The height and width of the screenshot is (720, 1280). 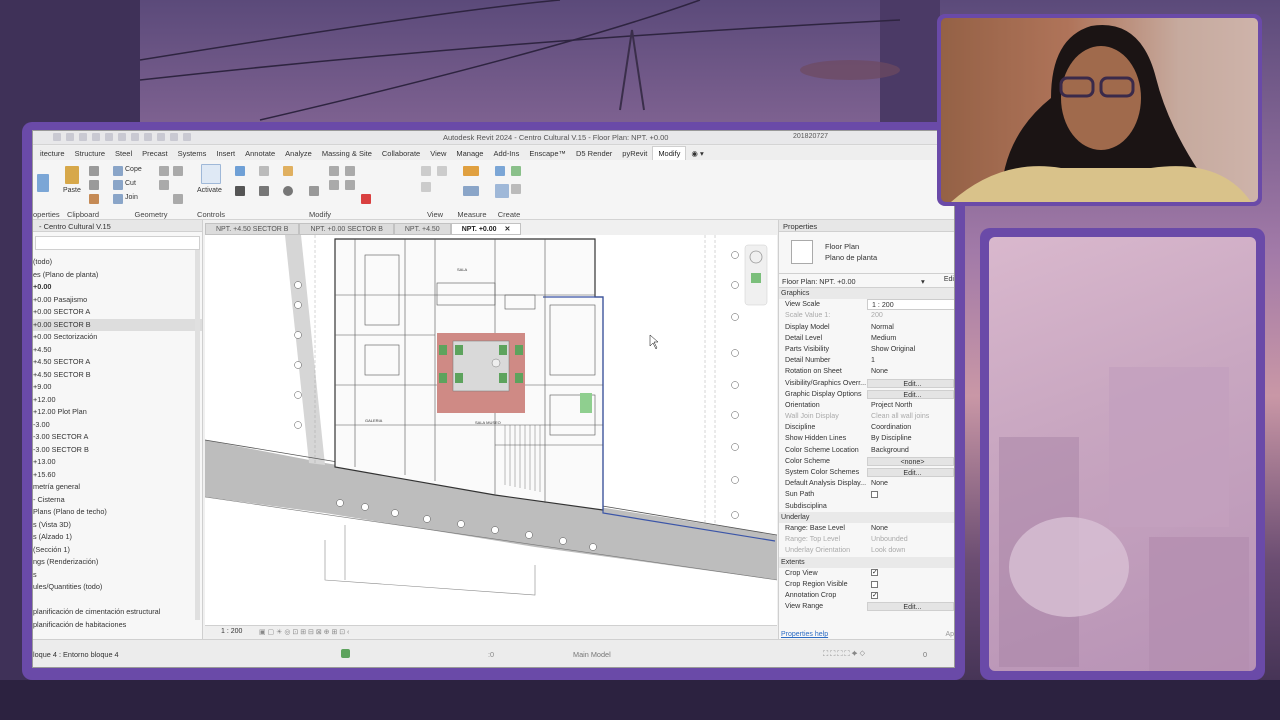 I want to click on text-icon, so click(x=135, y=137).